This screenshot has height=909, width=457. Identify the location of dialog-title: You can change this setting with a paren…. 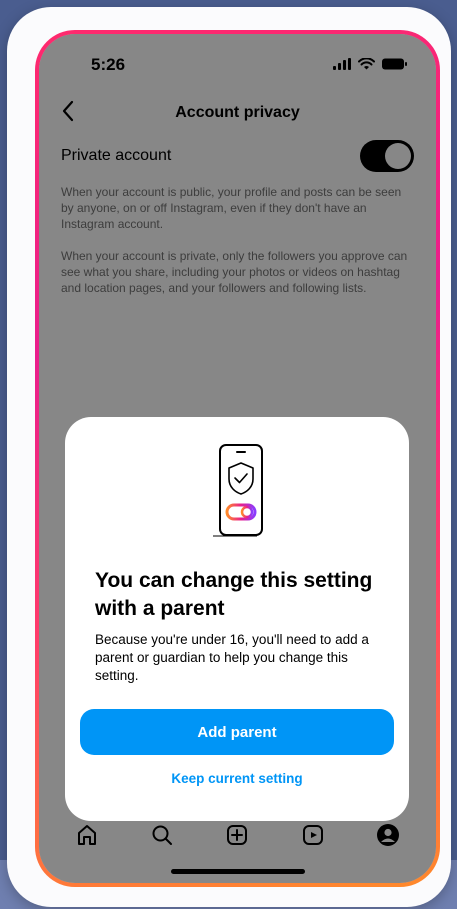
(234, 594).